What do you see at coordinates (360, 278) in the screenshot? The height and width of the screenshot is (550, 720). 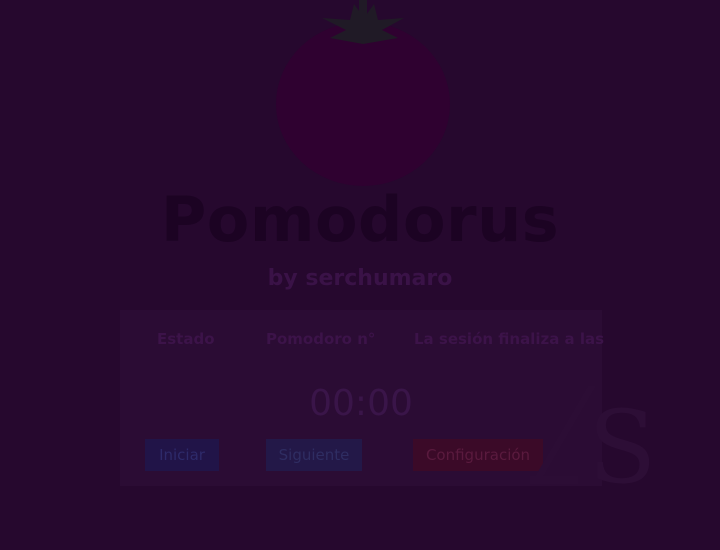 I see `app-subtitle: by serchumaro` at bounding box center [360, 278].